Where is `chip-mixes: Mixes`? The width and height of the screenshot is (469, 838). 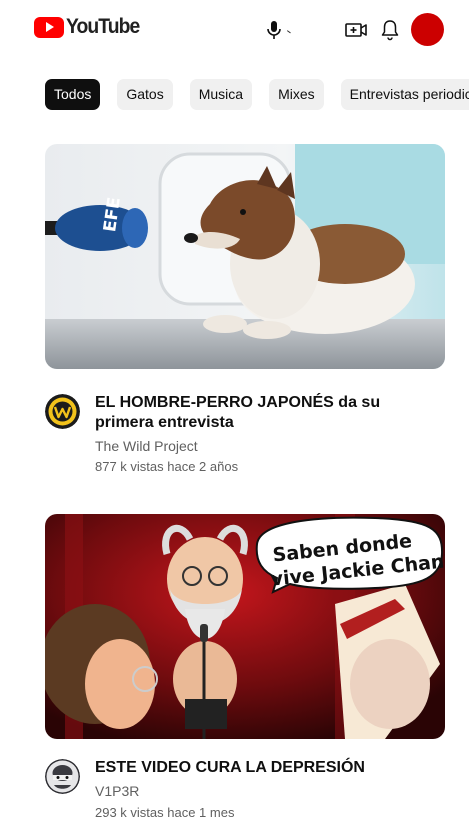
chip-mixes: Mixes is located at coordinates (296, 94).